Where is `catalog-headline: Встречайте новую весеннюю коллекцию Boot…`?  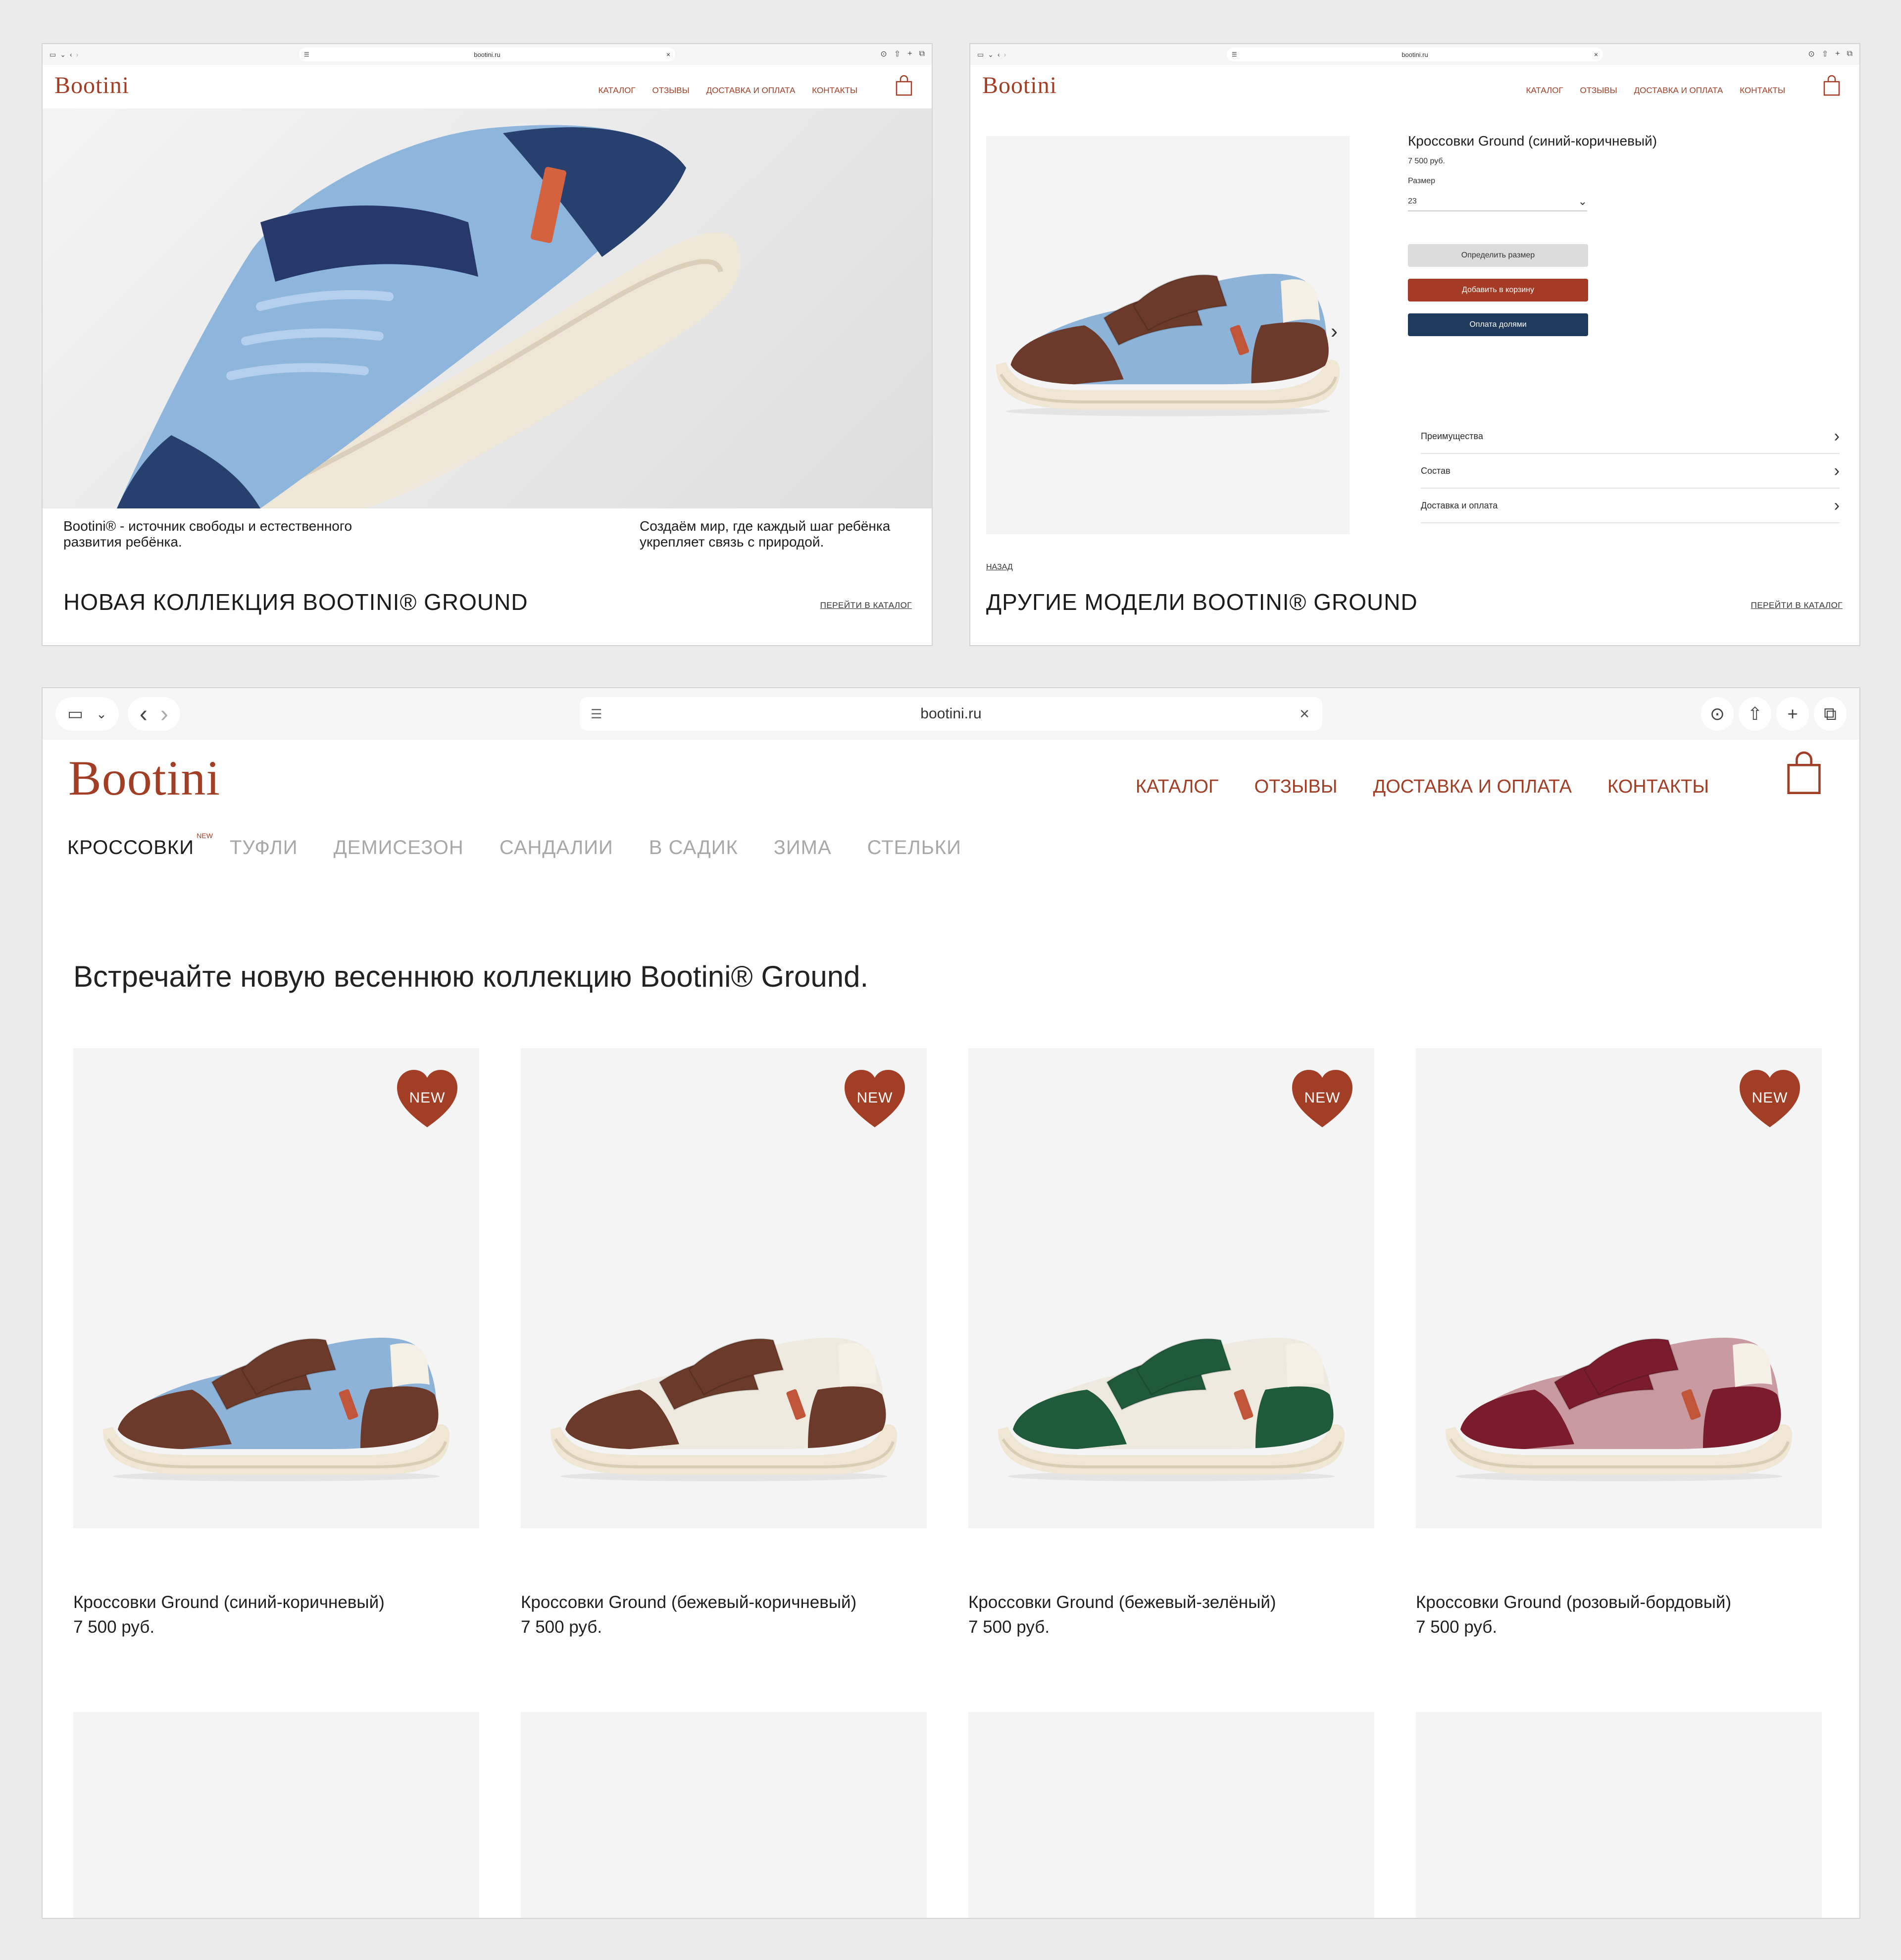 catalog-headline: Встречайте новую весеннюю коллекцию Boot… is located at coordinates (471, 977).